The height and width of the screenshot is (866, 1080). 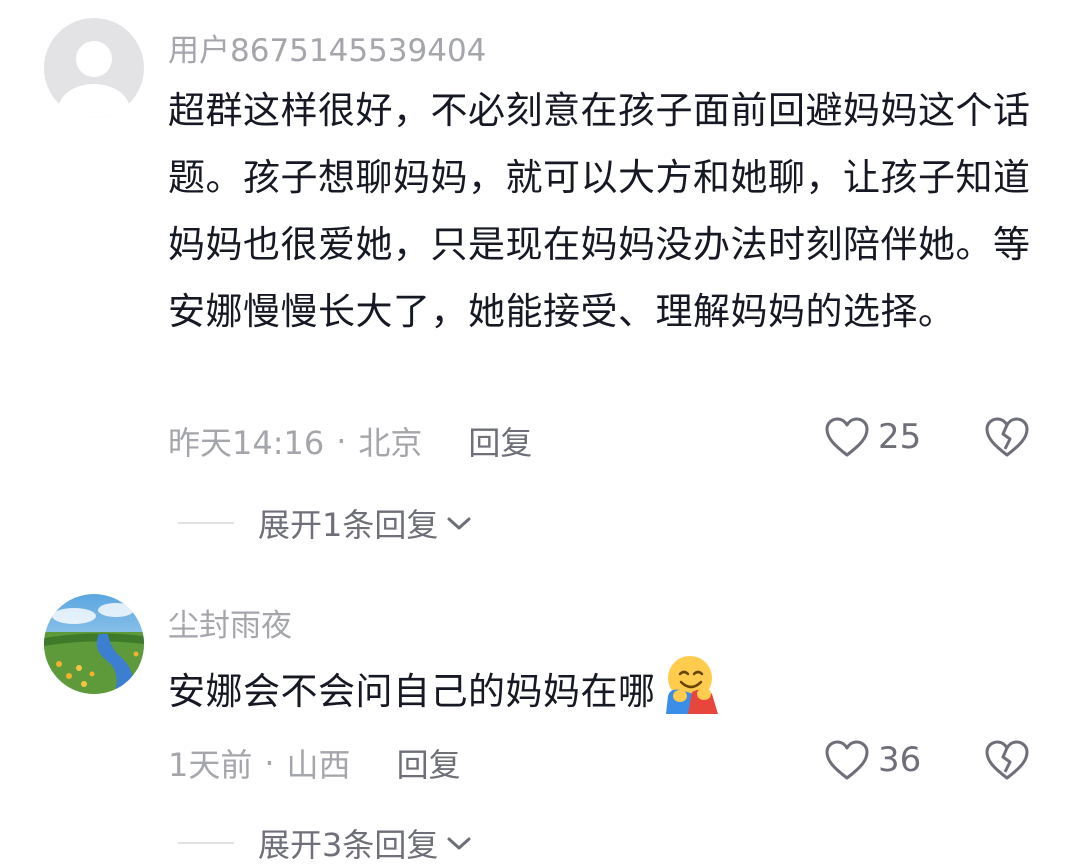 What do you see at coordinates (210, 765) in the screenshot?
I see `comment-time: 1天前` at bounding box center [210, 765].